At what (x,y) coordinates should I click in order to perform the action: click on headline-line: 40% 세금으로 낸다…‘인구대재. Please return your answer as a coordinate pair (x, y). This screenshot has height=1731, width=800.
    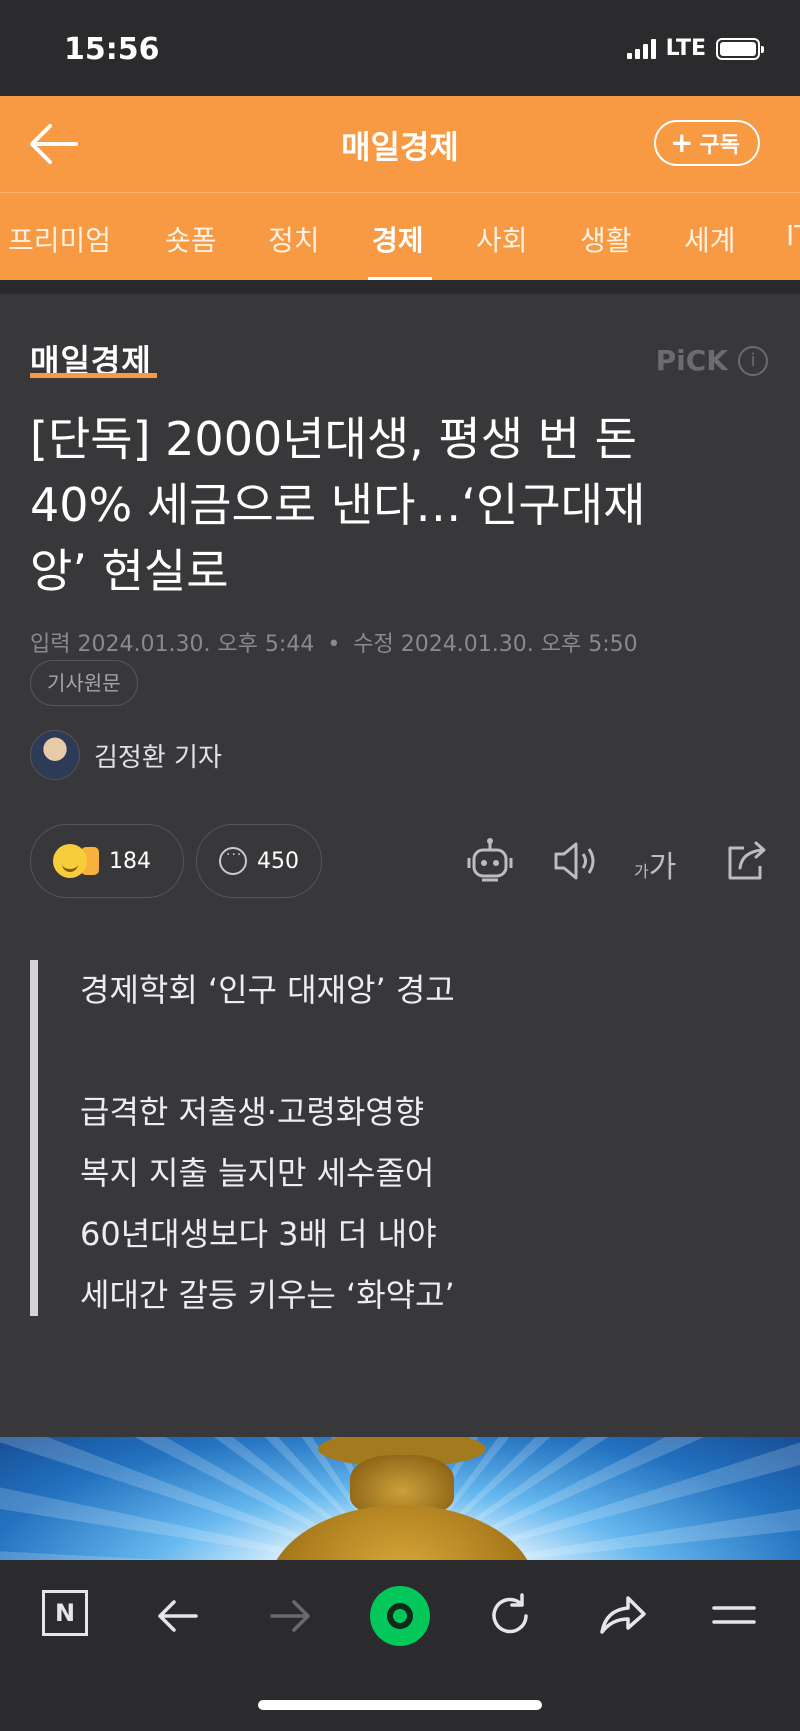
    Looking at the image, I should click on (338, 505).